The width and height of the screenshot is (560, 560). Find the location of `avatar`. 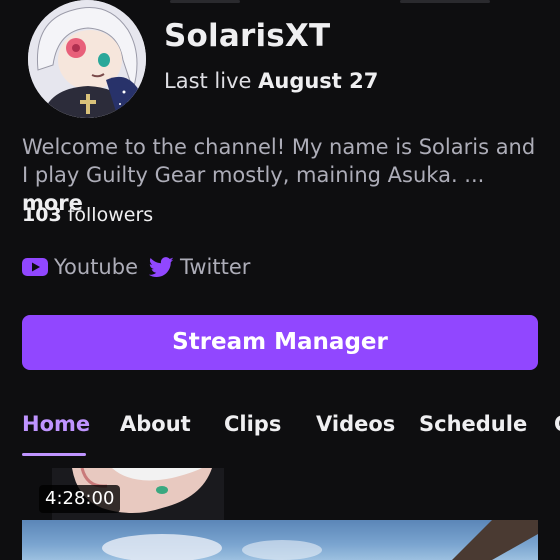

avatar is located at coordinates (87, 59).